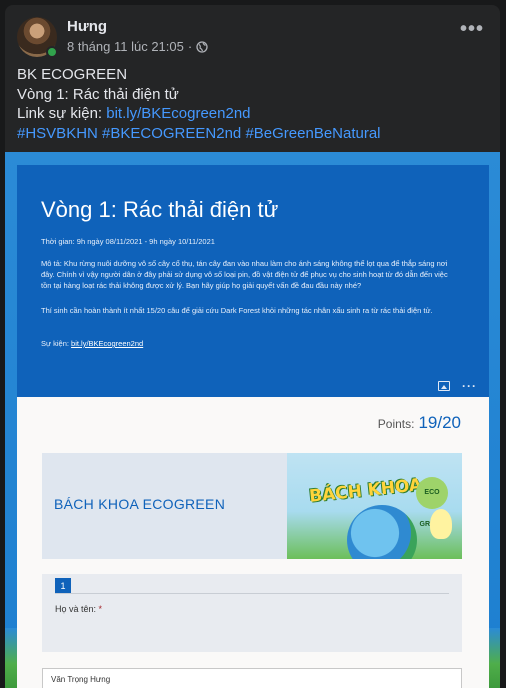 This screenshot has height=688, width=506. I want to click on hashtag-hsvbkhn: #HSVBKHN, so click(57, 133).